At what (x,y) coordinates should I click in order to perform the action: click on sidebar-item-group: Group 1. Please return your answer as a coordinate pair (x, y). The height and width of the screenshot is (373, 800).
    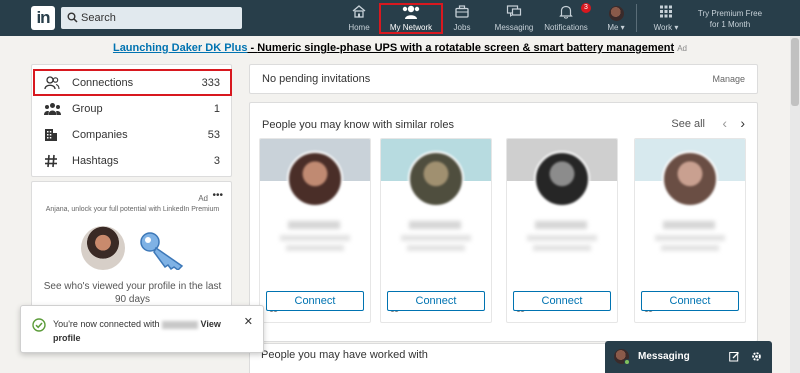
    Looking at the image, I should click on (132, 109).